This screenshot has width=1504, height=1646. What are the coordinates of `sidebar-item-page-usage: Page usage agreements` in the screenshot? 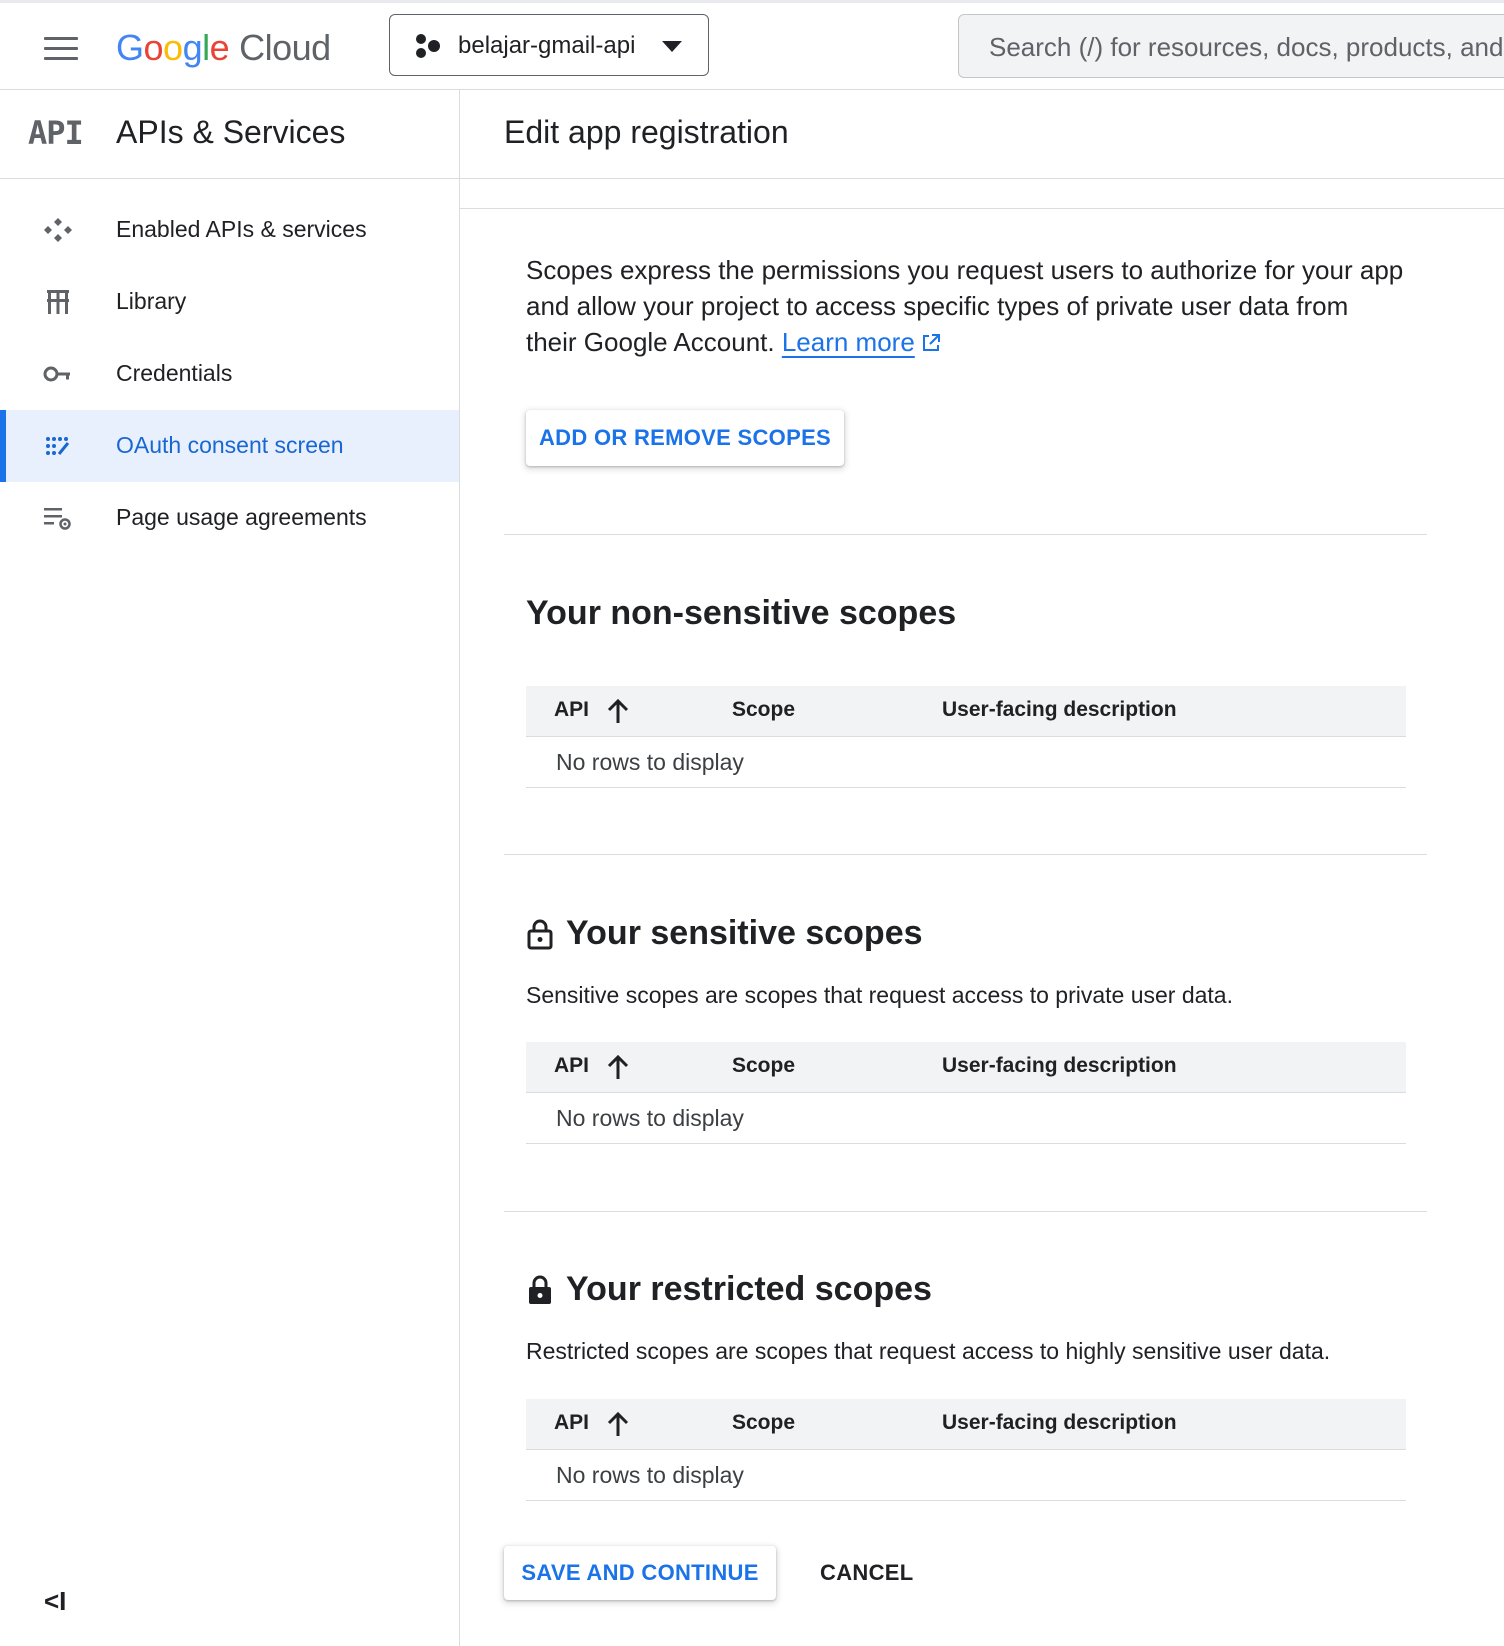 It's located at (229, 518).